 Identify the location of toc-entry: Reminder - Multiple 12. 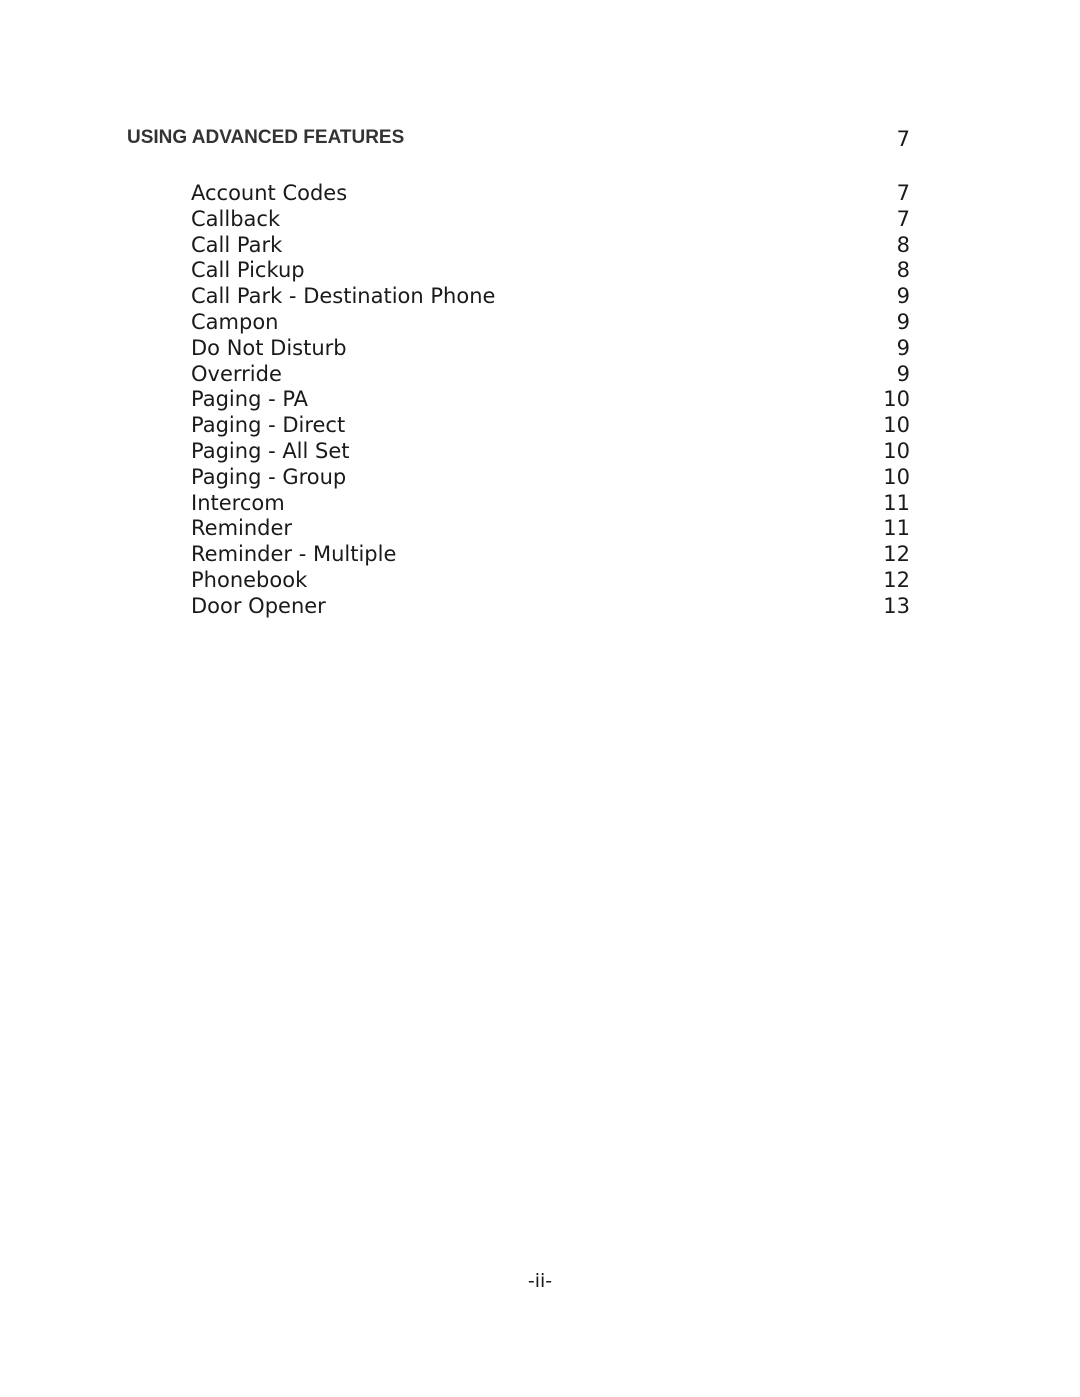
(550, 554).